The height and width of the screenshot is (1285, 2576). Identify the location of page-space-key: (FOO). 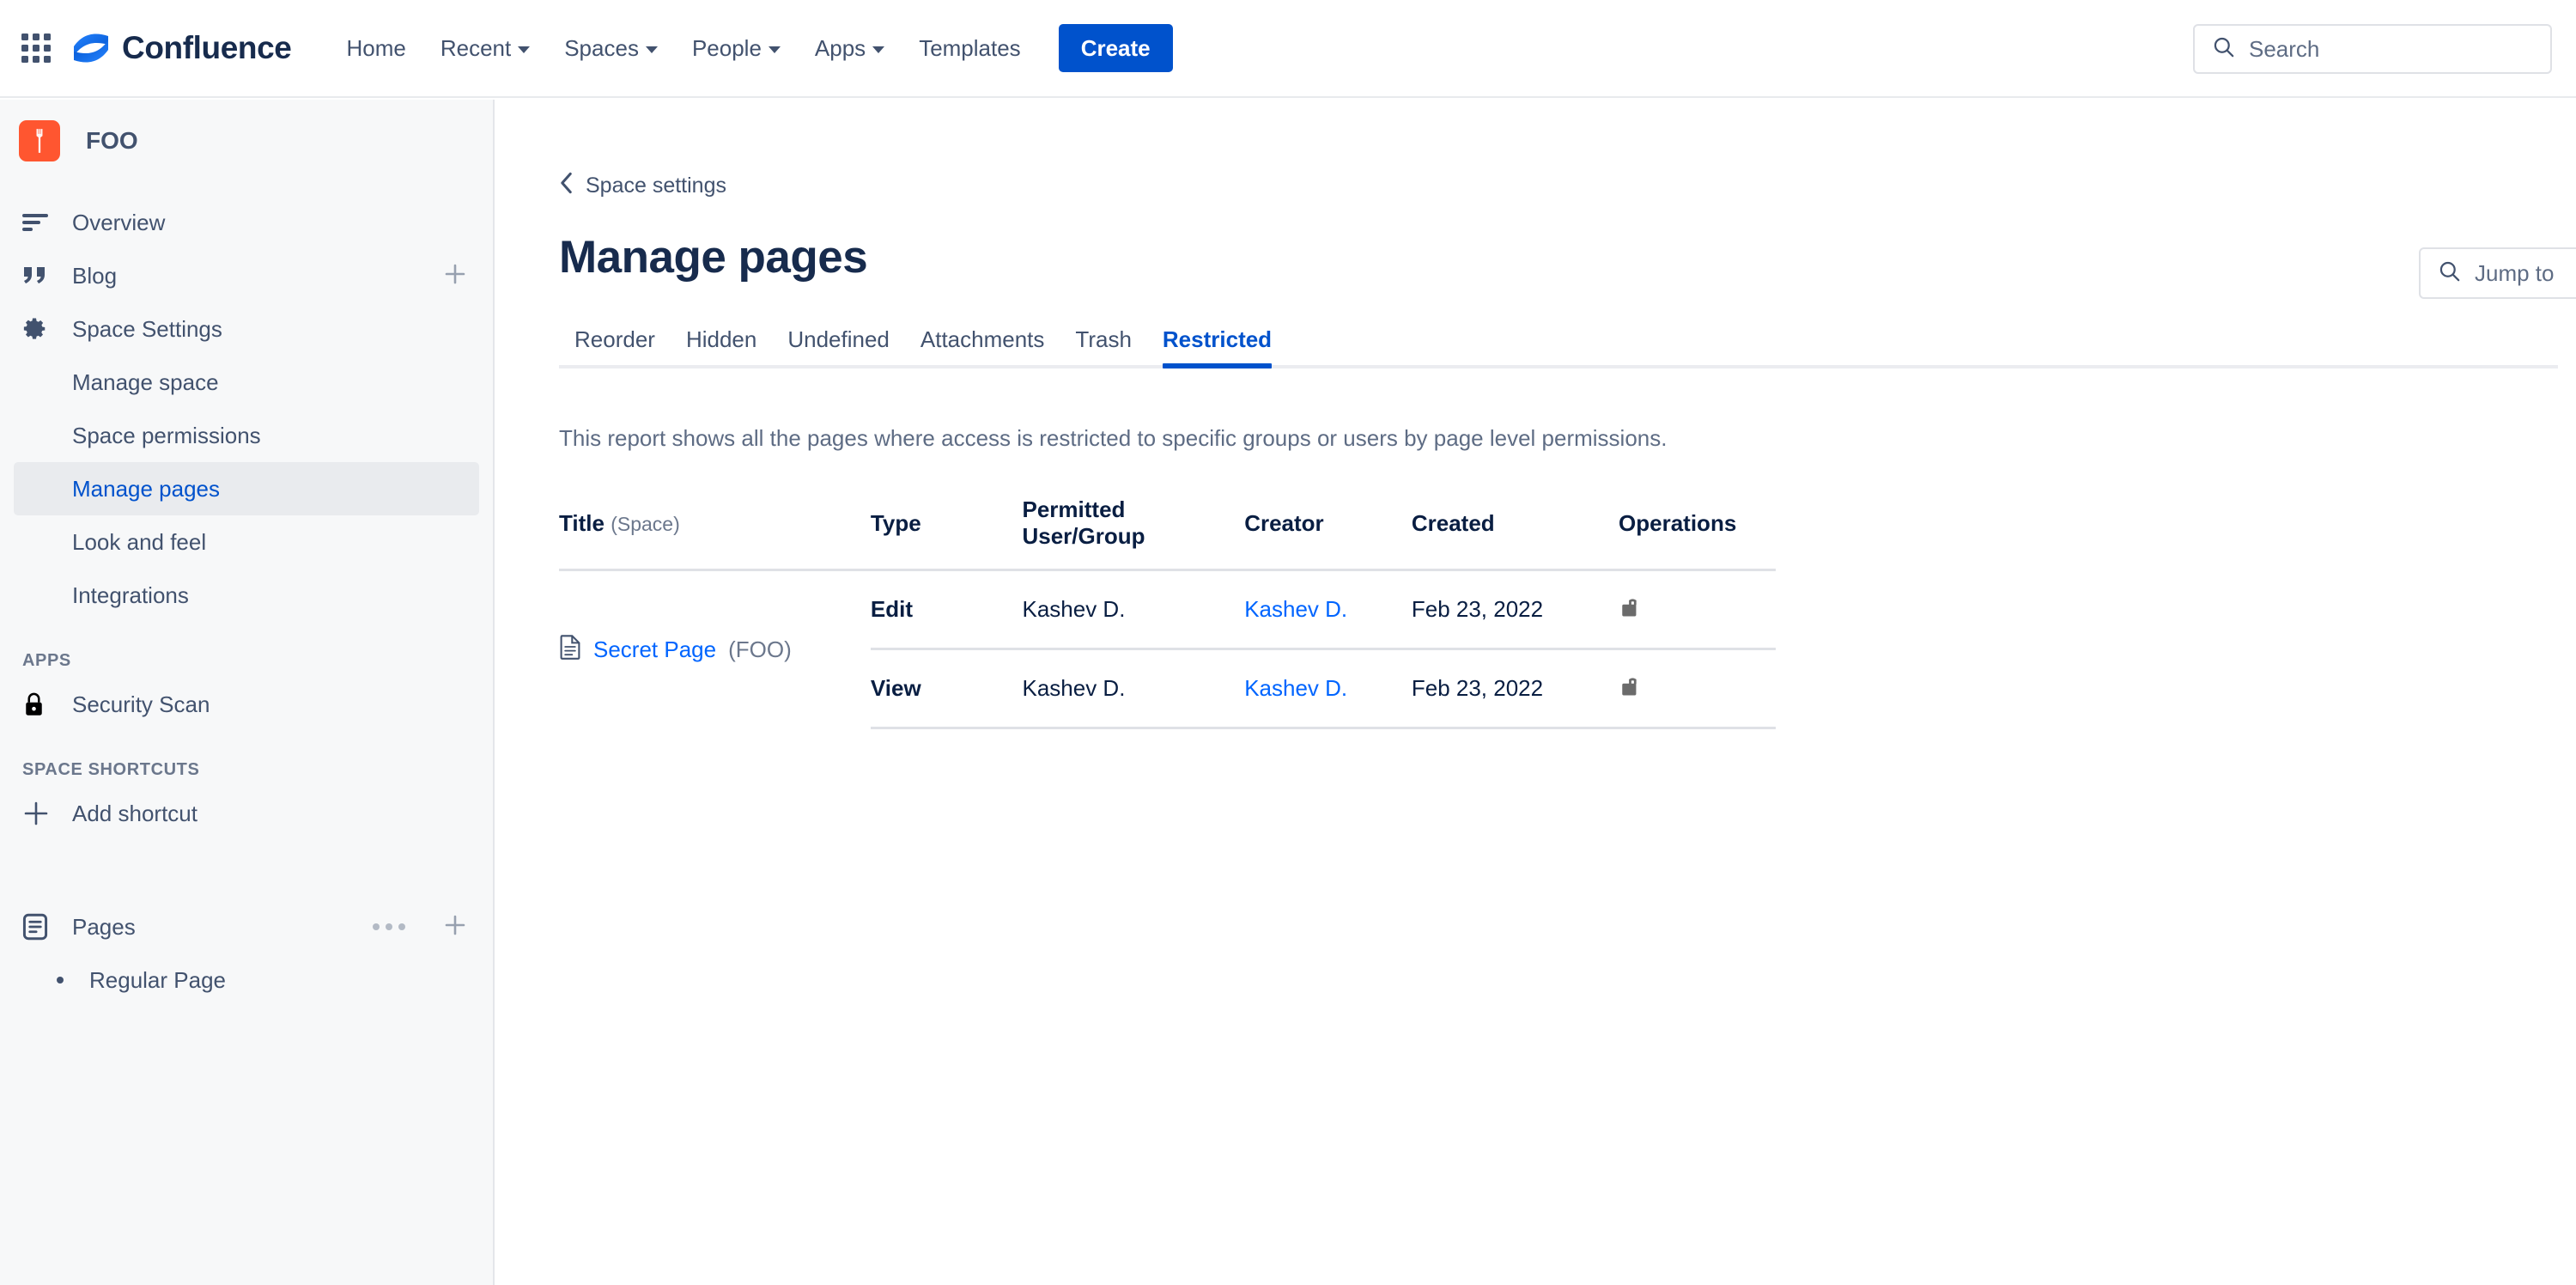
(760, 649).